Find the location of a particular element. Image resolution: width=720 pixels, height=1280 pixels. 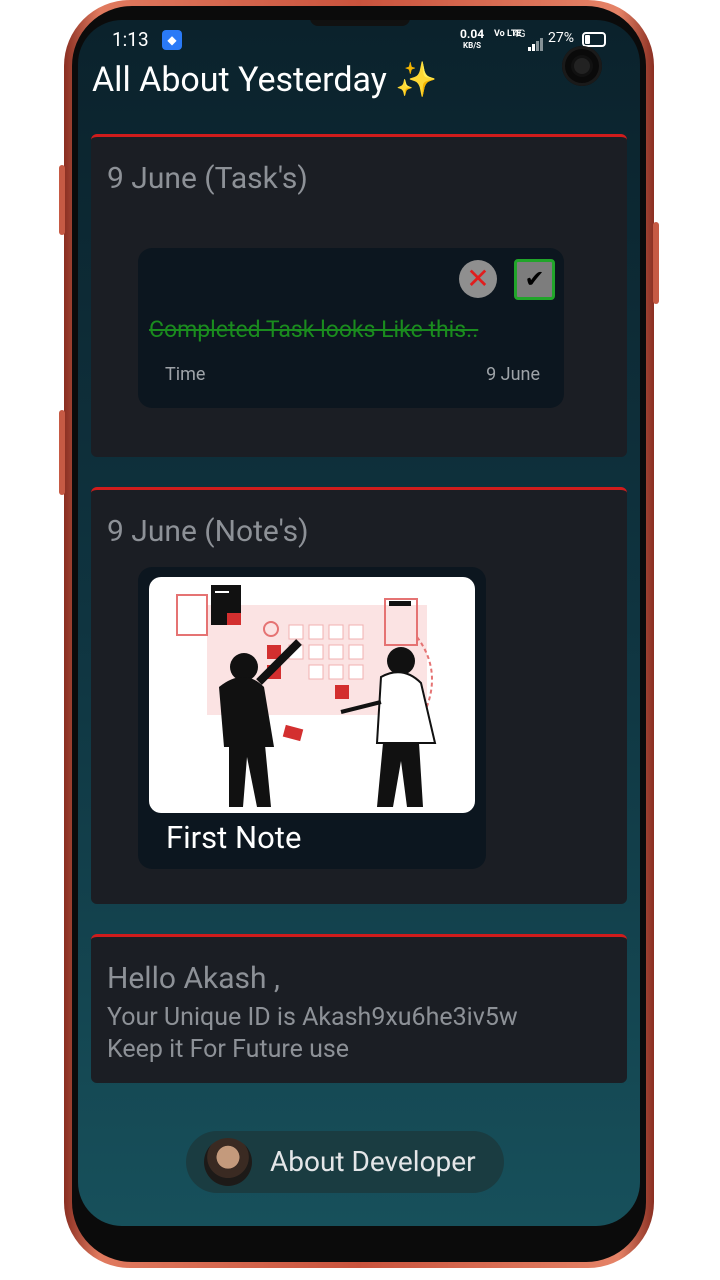

complete-task-checkbox: ✔ is located at coordinates (534, 279).